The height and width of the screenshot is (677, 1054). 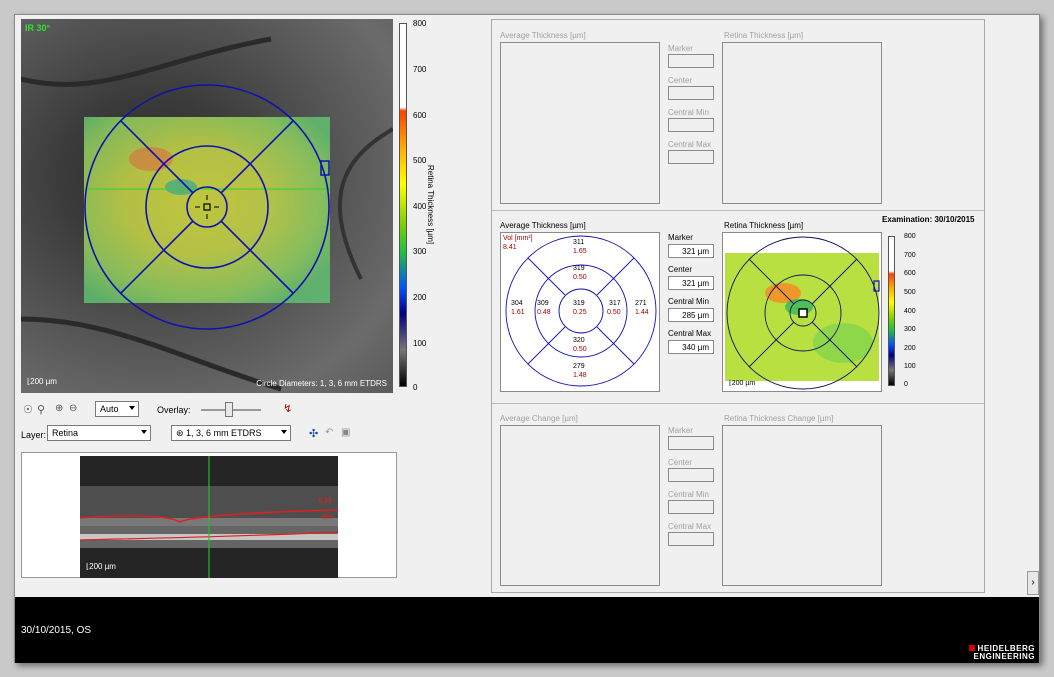 I want to click on layer-select: Retina, so click(x=99, y=433).